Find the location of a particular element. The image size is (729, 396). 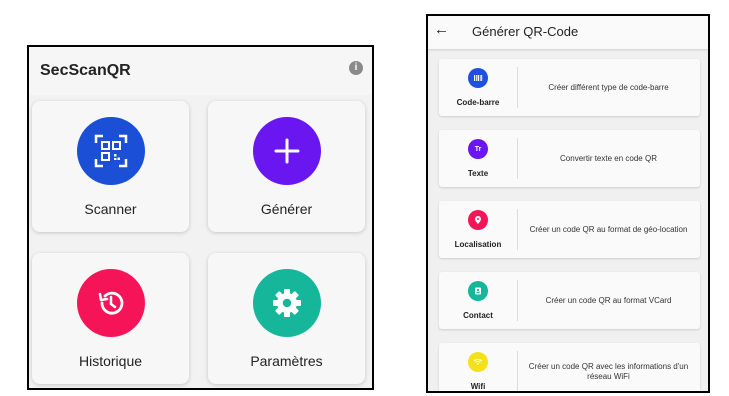

history-tile: Historique is located at coordinates (110, 318).